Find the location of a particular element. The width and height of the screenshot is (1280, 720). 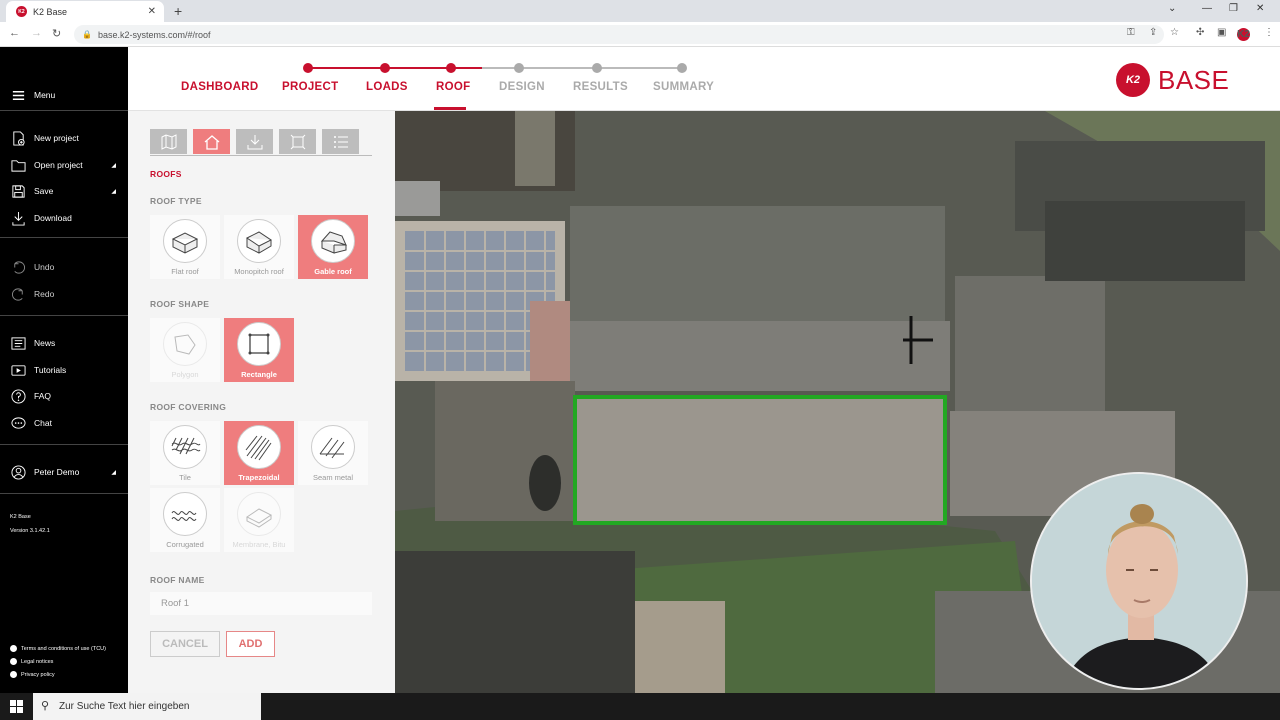

tab-results: RESULTS is located at coordinates (600, 87).